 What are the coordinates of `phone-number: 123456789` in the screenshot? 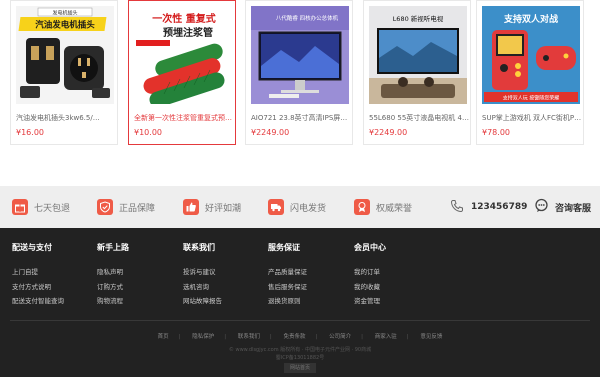 It's located at (499, 207).